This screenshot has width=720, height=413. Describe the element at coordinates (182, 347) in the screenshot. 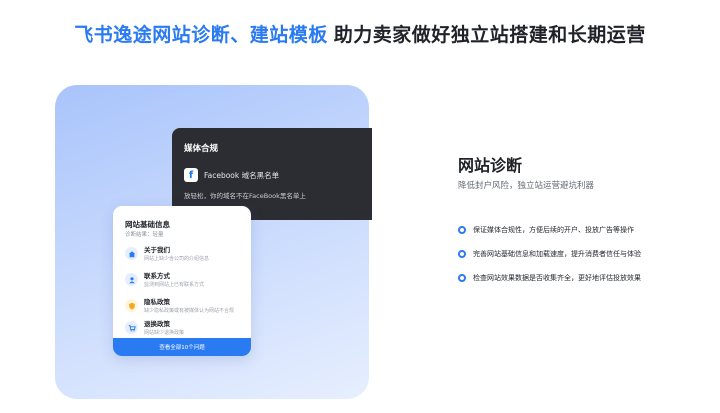

I see `view-all-issues-button: 查看全部10个问题` at that location.